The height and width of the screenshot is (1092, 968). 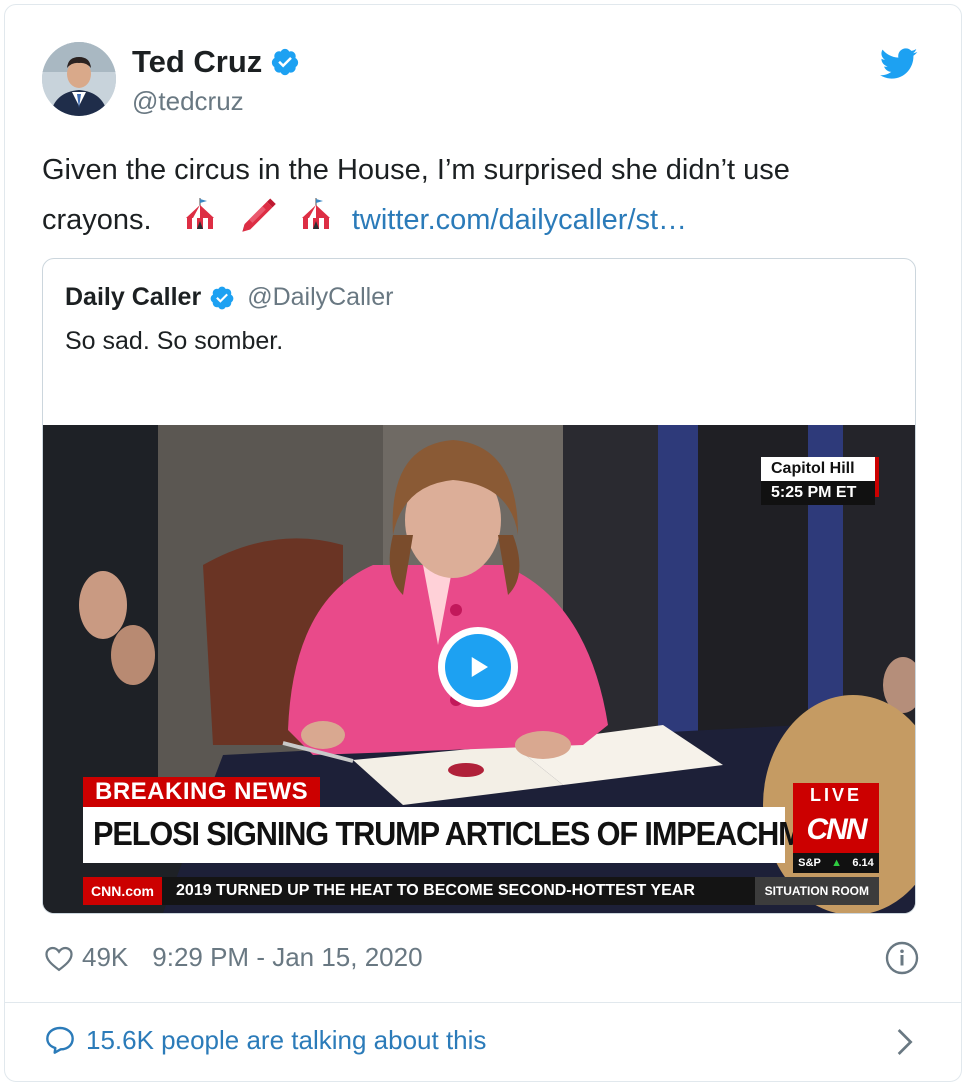 What do you see at coordinates (287, 957) in the screenshot?
I see `tweet-timestamp: 9:29 PM - Jan 15, 2020` at bounding box center [287, 957].